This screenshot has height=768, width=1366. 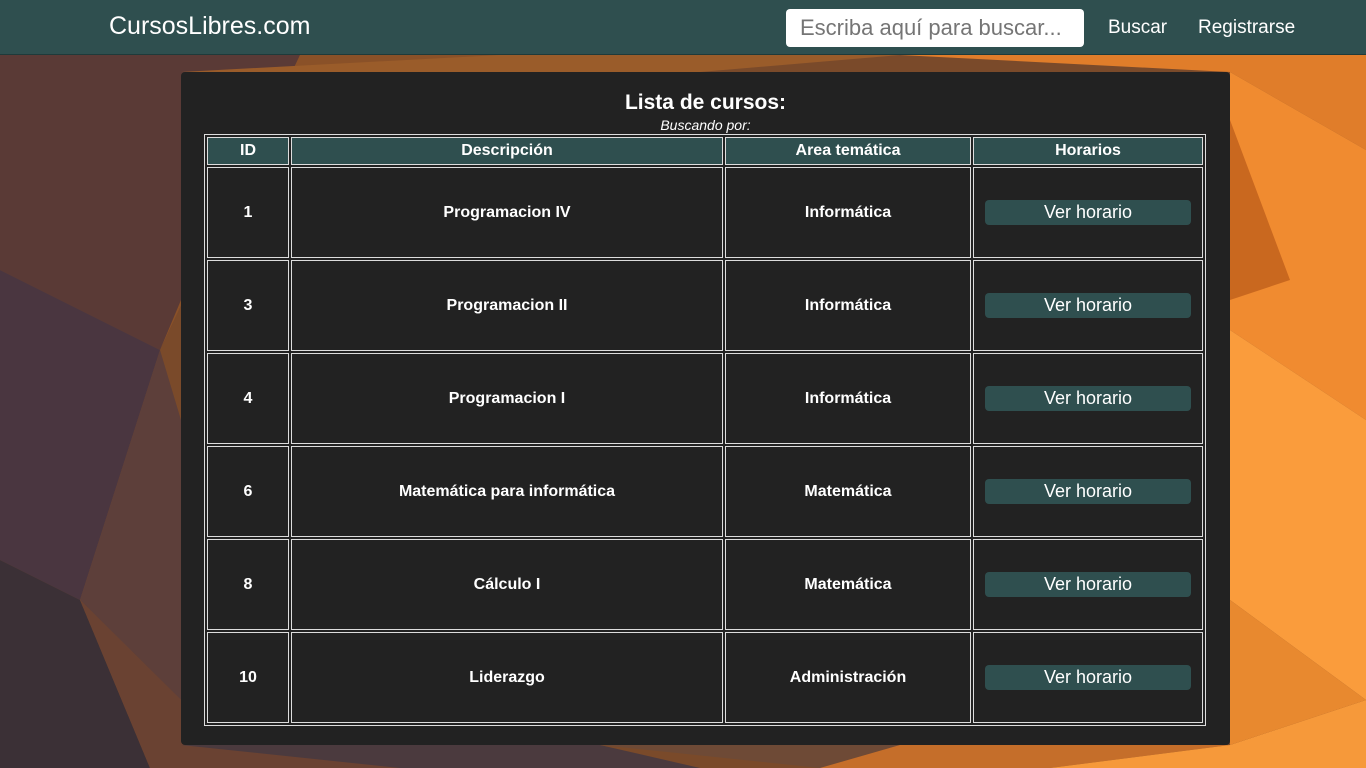 What do you see at coordinates (507, 151) in the screenshot?
I see `column-header-description: Descripción` at bounding box center [507, 151].